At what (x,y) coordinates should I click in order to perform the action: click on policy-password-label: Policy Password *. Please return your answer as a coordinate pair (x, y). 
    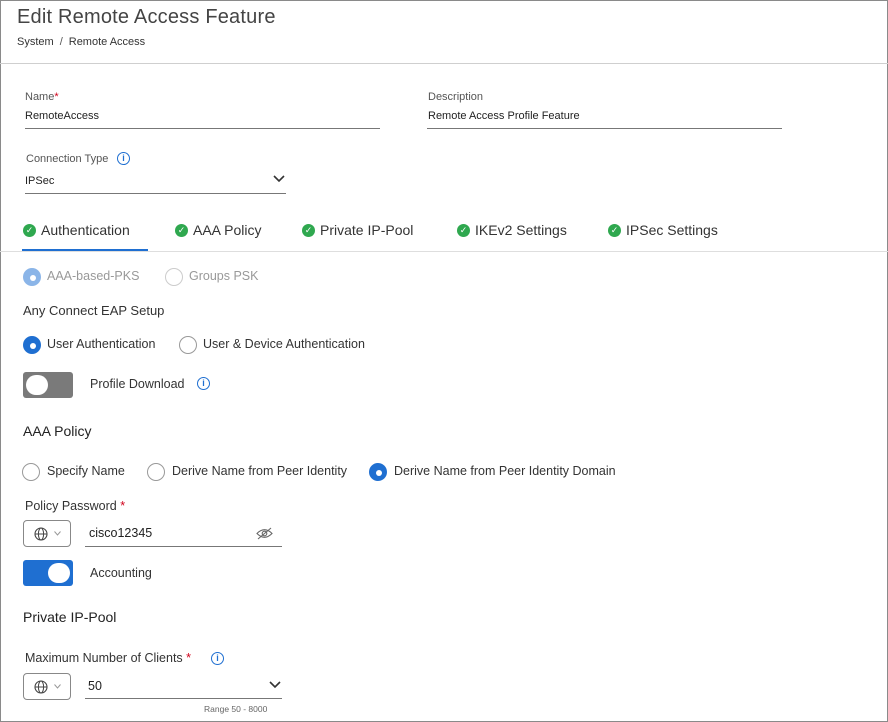
    Looking at the image, I should click on (75, 506).